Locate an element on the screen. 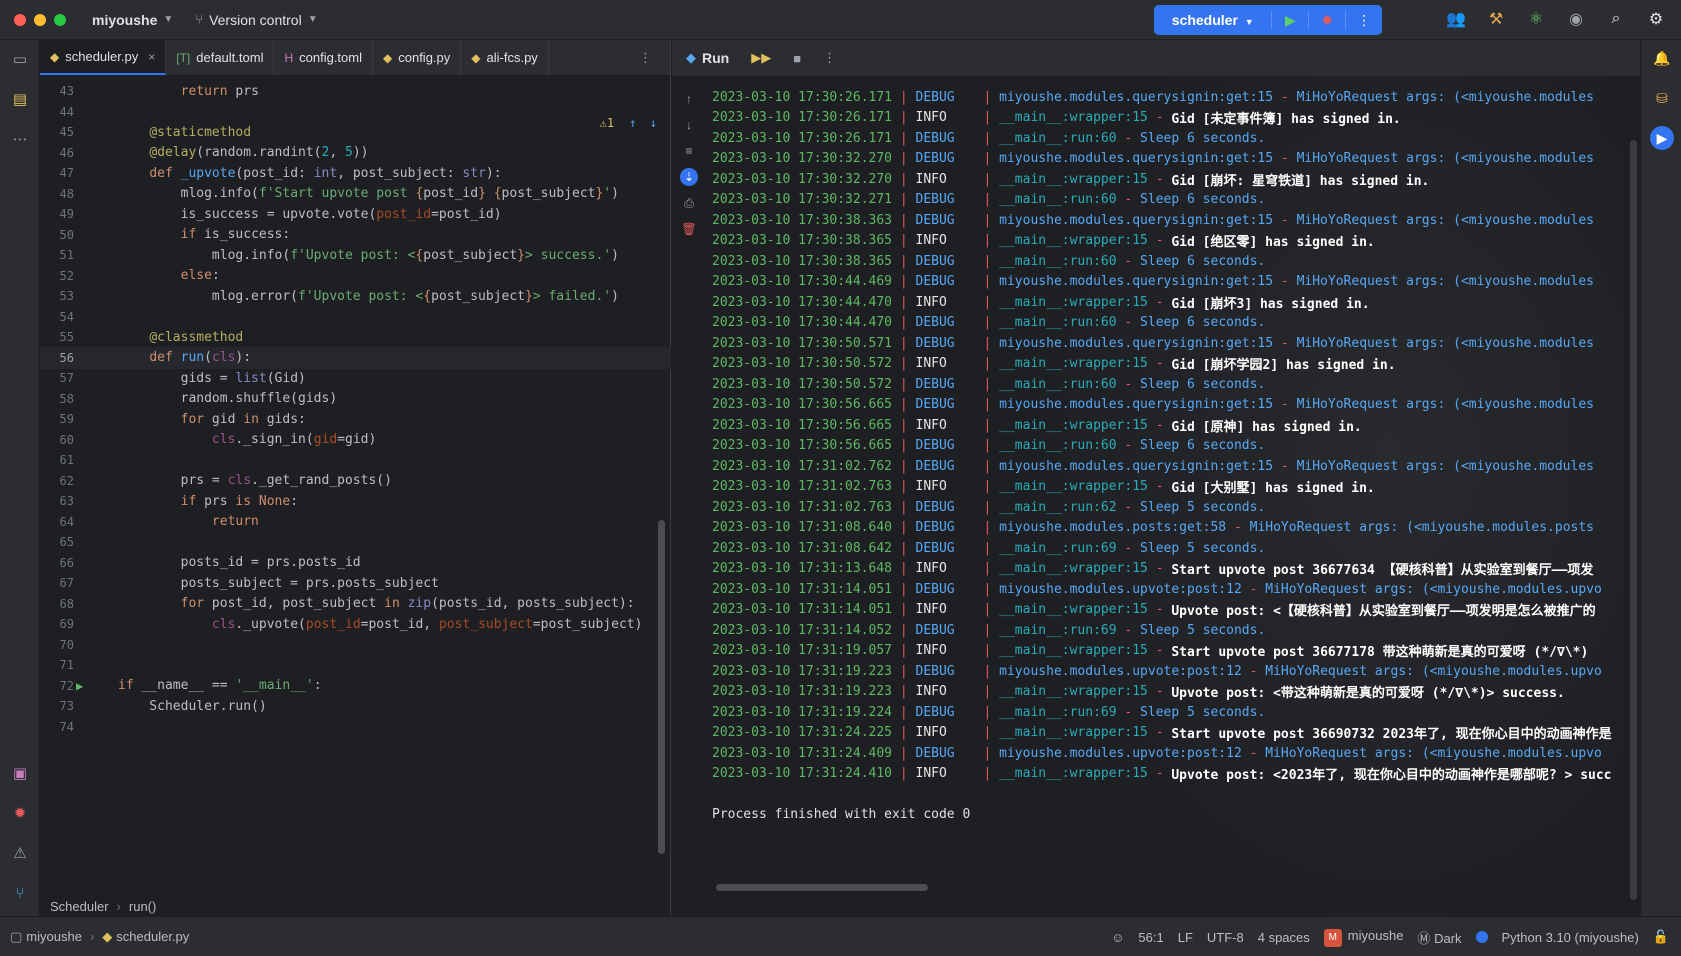 Image resolution: width=1681 pixels, height=956 pixels. rerun-icon: ▶▶ is located at coordinates (761, 58).